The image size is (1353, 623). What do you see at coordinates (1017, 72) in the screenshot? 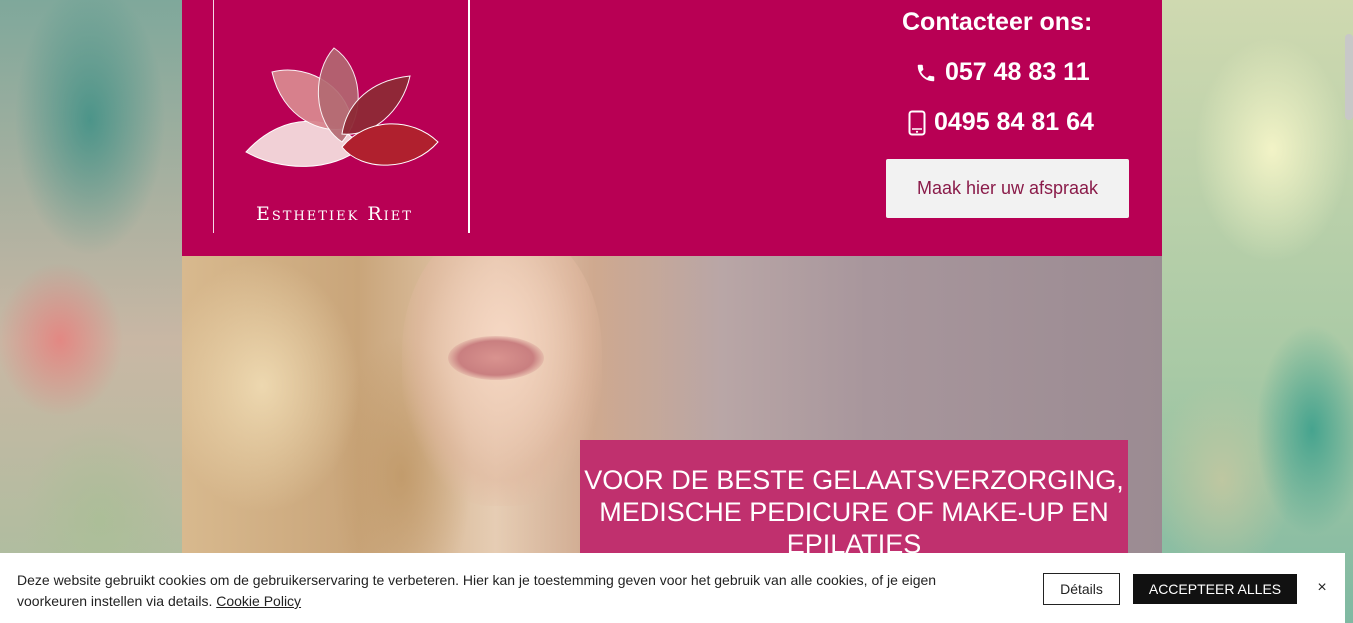
I see `phone-landline-number: 057 48 83 11` at bounding box center [1017, 72].